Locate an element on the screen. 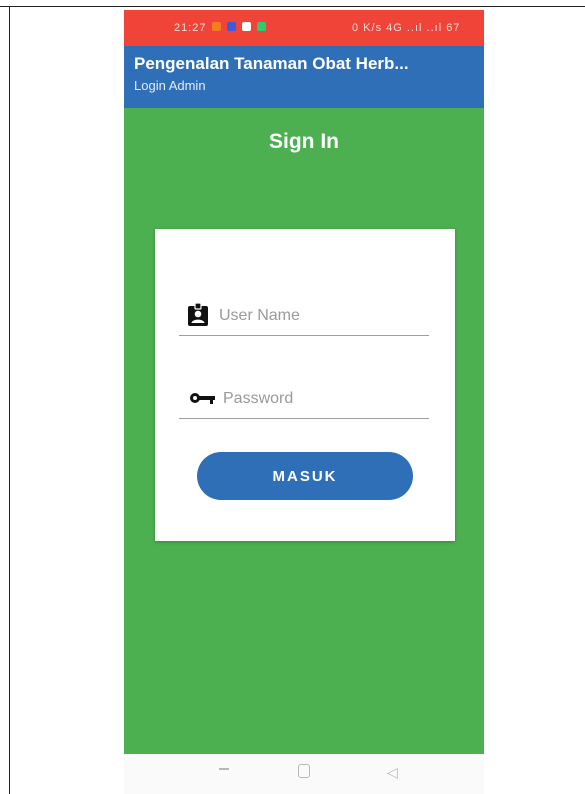 The height and width of the screenshot is (794, 585). login-button: MASUK is located at coordinates (305, 476).